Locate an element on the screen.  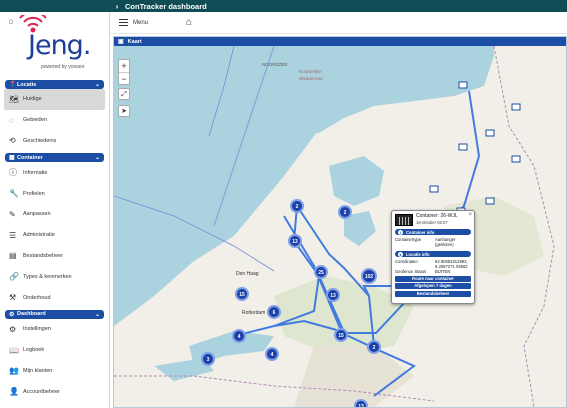
svg-text: 102 is located at coordinates (369, 277).